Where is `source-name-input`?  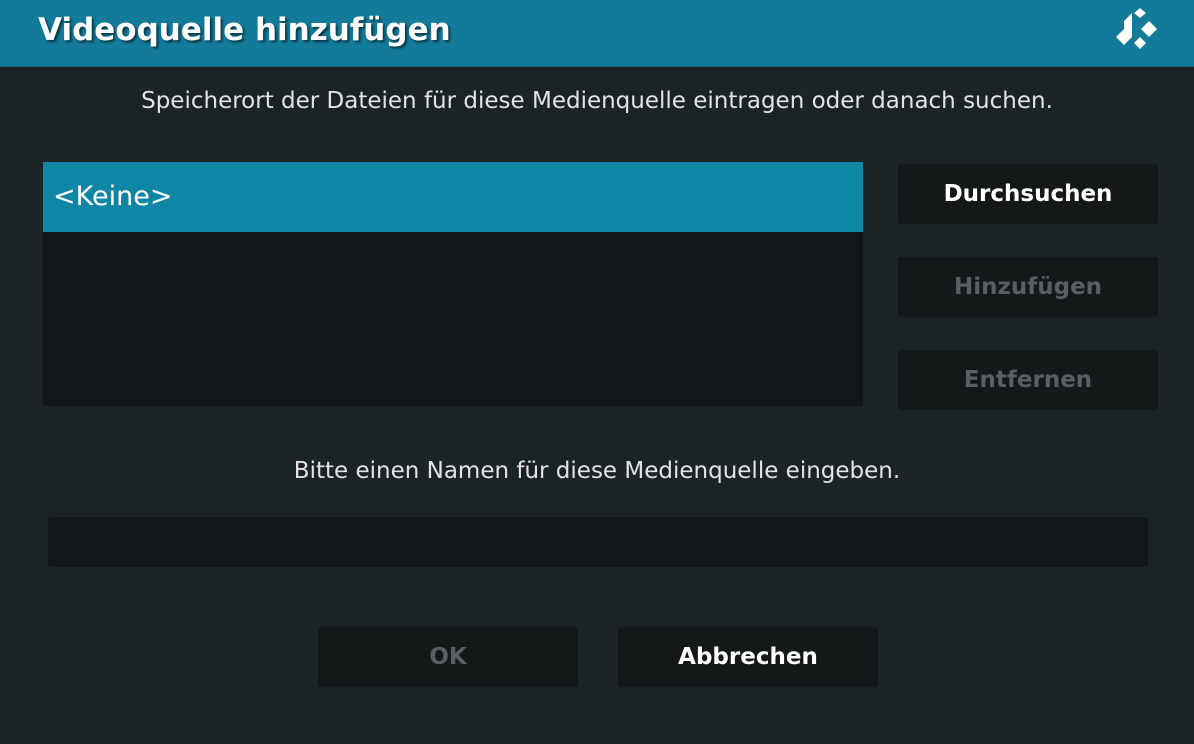
source-name-input is located at coordinates (598, 542).